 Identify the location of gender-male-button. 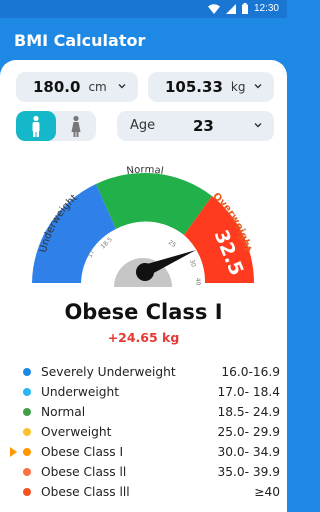
(36, 126).